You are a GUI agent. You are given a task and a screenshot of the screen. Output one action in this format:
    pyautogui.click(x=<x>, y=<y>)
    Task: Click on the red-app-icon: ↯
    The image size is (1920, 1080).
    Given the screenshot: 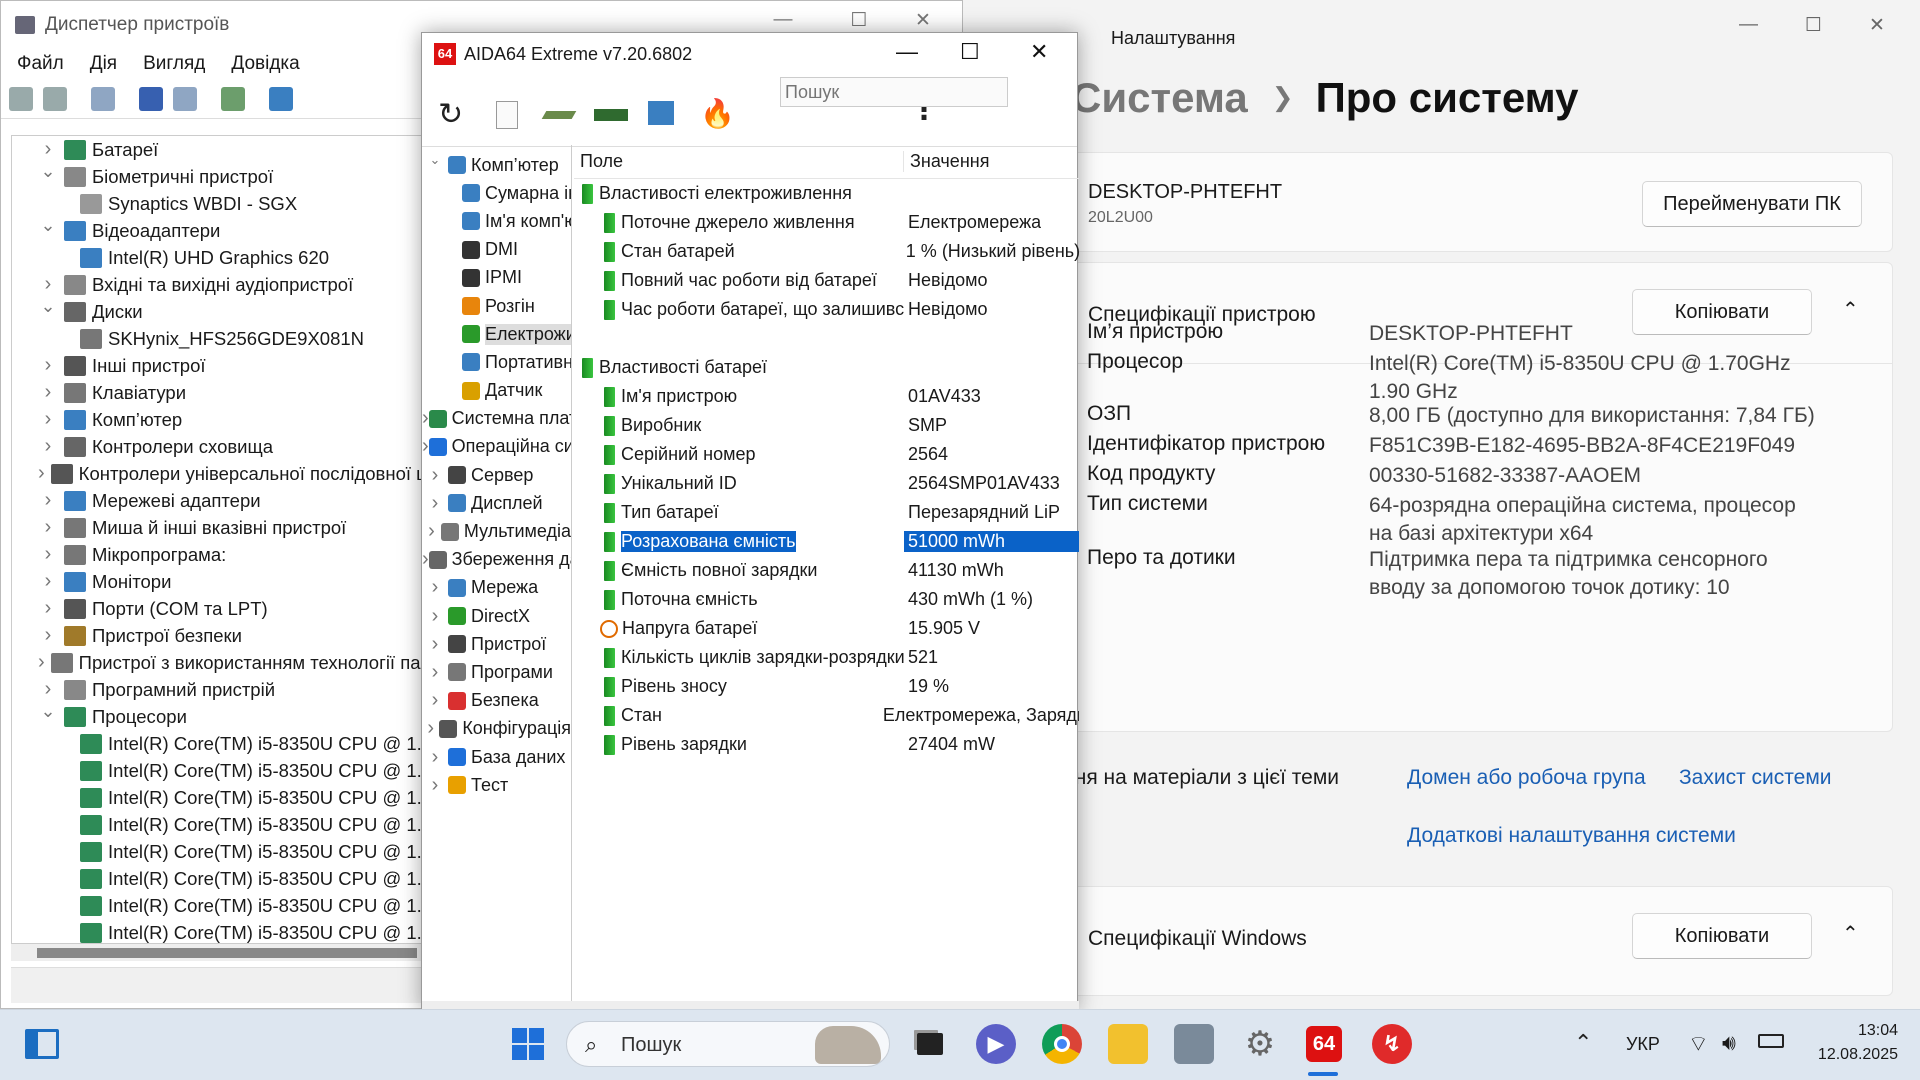 What is the action you would take?
    pyautogui.click(x=1392, y=1044)
    